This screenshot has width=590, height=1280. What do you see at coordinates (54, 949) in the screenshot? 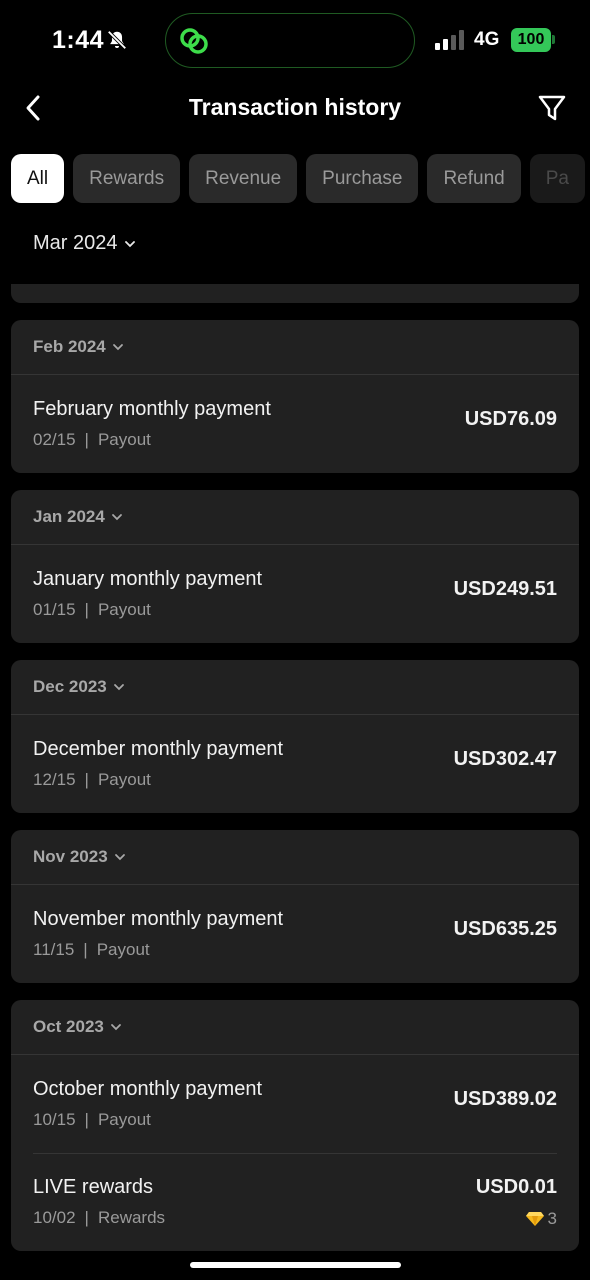
I see `transaction-date: 11/15` at bounding box center [54, 949].